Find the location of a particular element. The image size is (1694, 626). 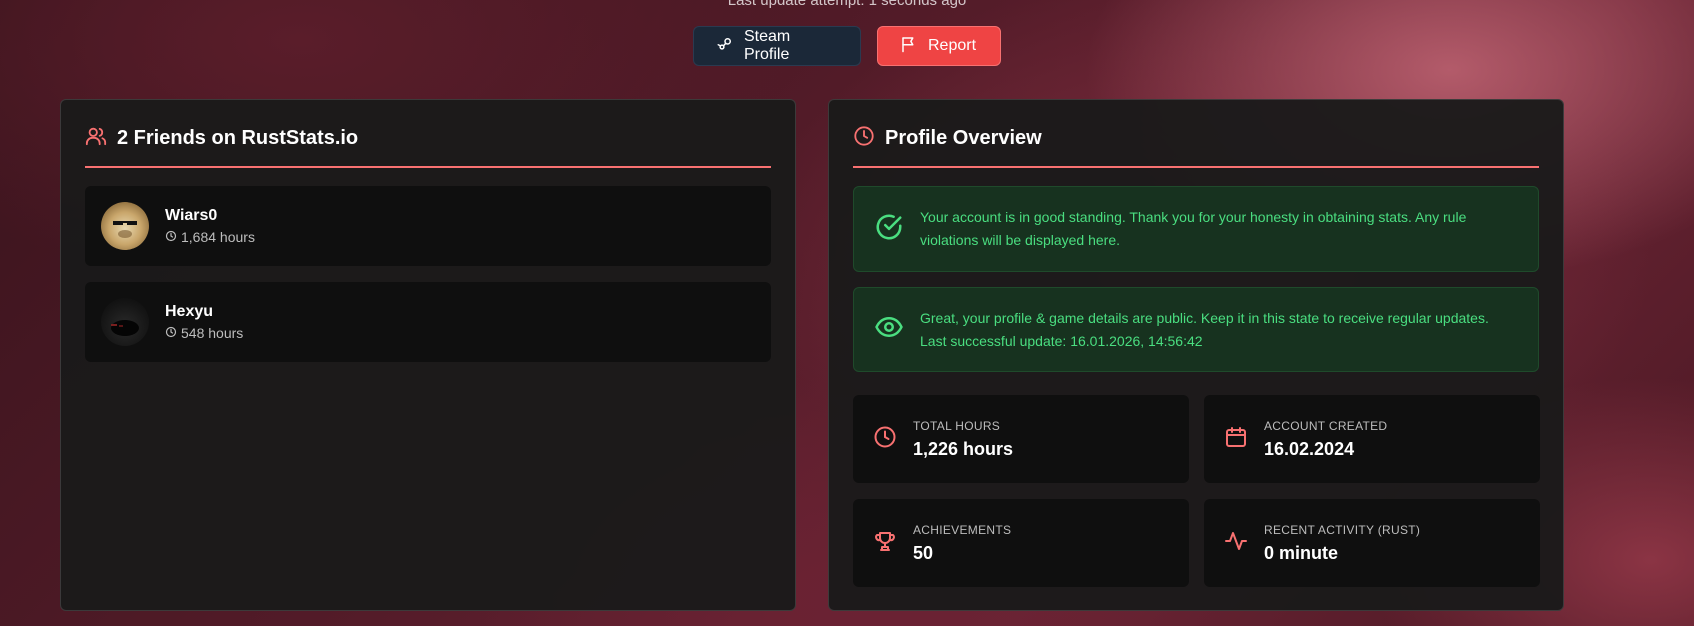

report-label: Report is located at coordinates (952, 45).